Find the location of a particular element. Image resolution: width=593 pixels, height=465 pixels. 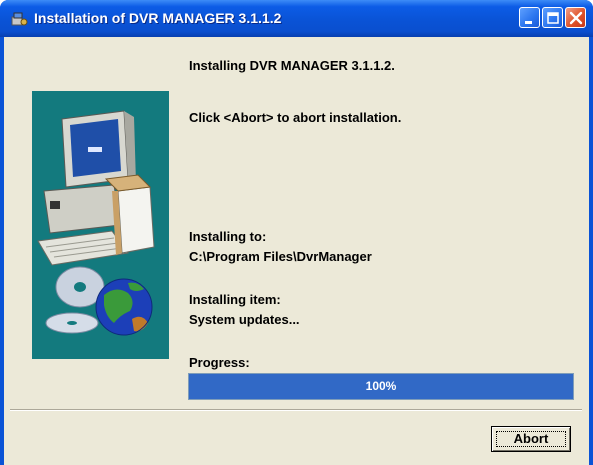

abort-button: Abort is located at coordinates (531, 439).